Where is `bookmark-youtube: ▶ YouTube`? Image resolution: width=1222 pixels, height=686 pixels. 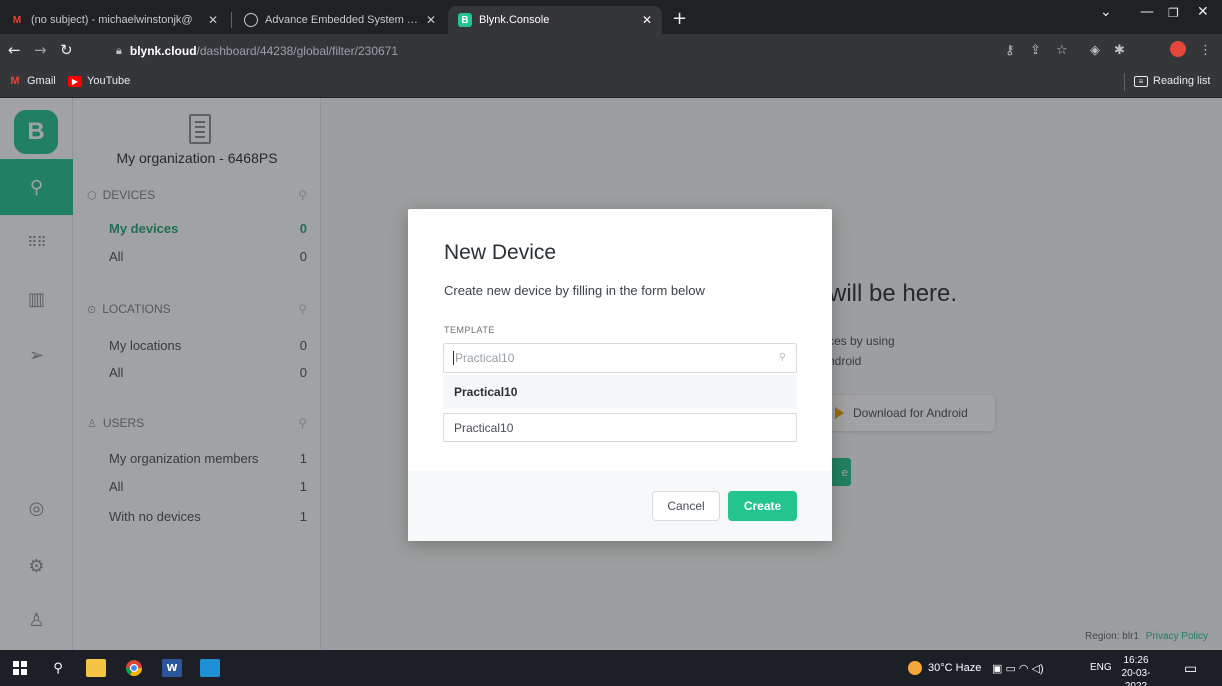 bookmark-youtube: ▶ YouTube is located at coordinates (99, 81).